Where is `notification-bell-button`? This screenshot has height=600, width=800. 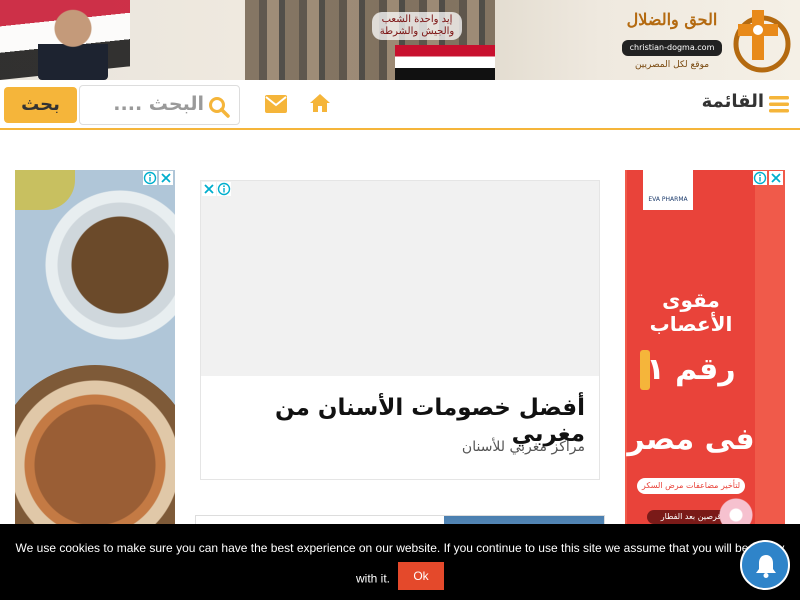
notification-bell-button is located at coordinates (765, 565).